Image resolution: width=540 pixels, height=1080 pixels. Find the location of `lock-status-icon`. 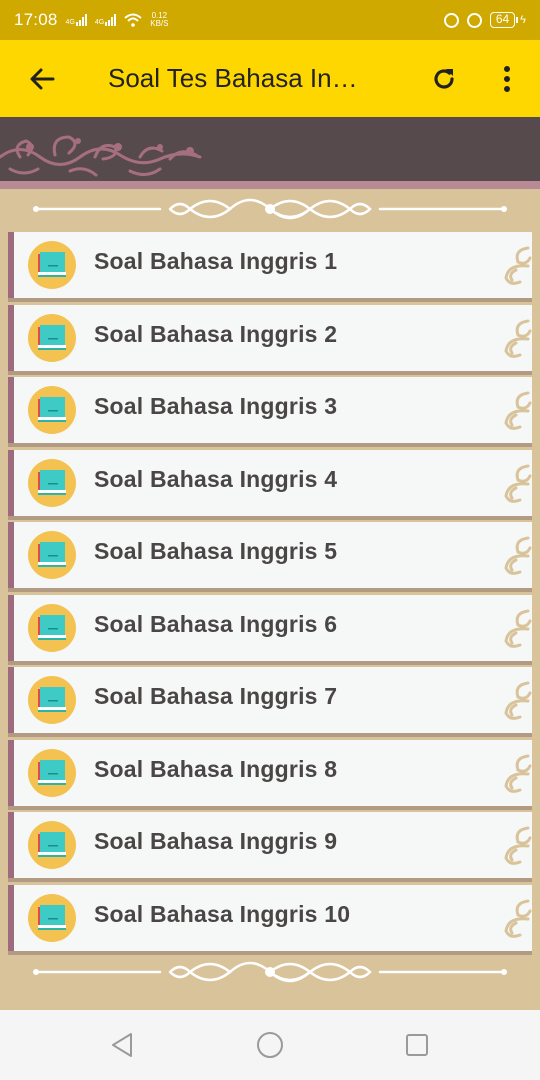

lock-status-icon is located at coordinates (451, 20).